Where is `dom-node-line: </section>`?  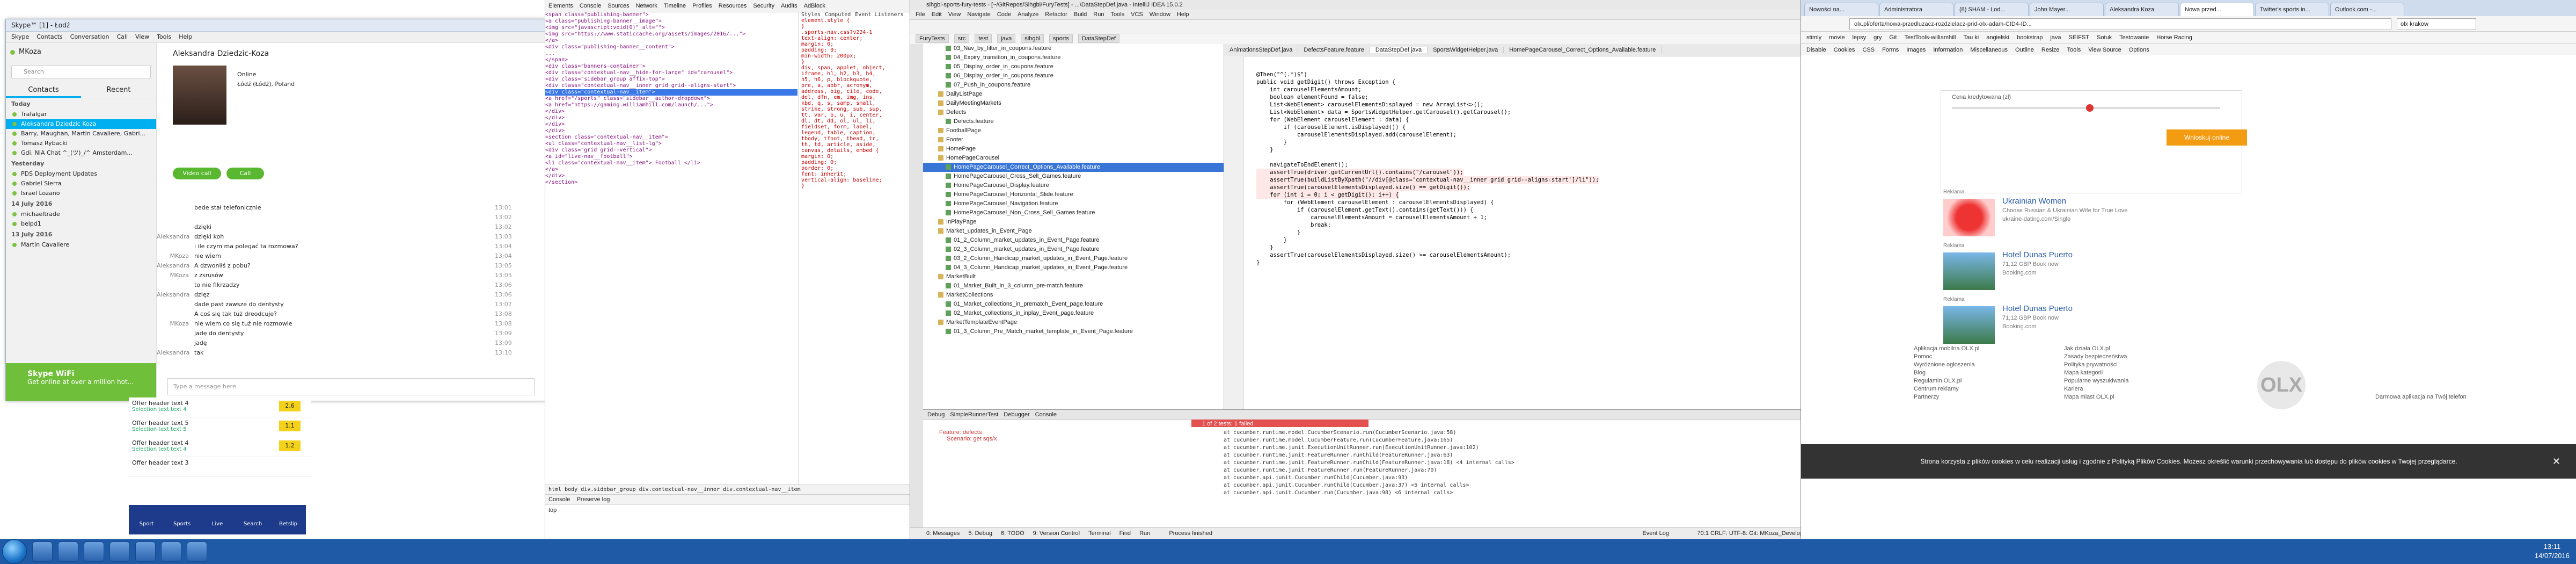 dom-node-line: </section> is located at coordinates (671, 182).